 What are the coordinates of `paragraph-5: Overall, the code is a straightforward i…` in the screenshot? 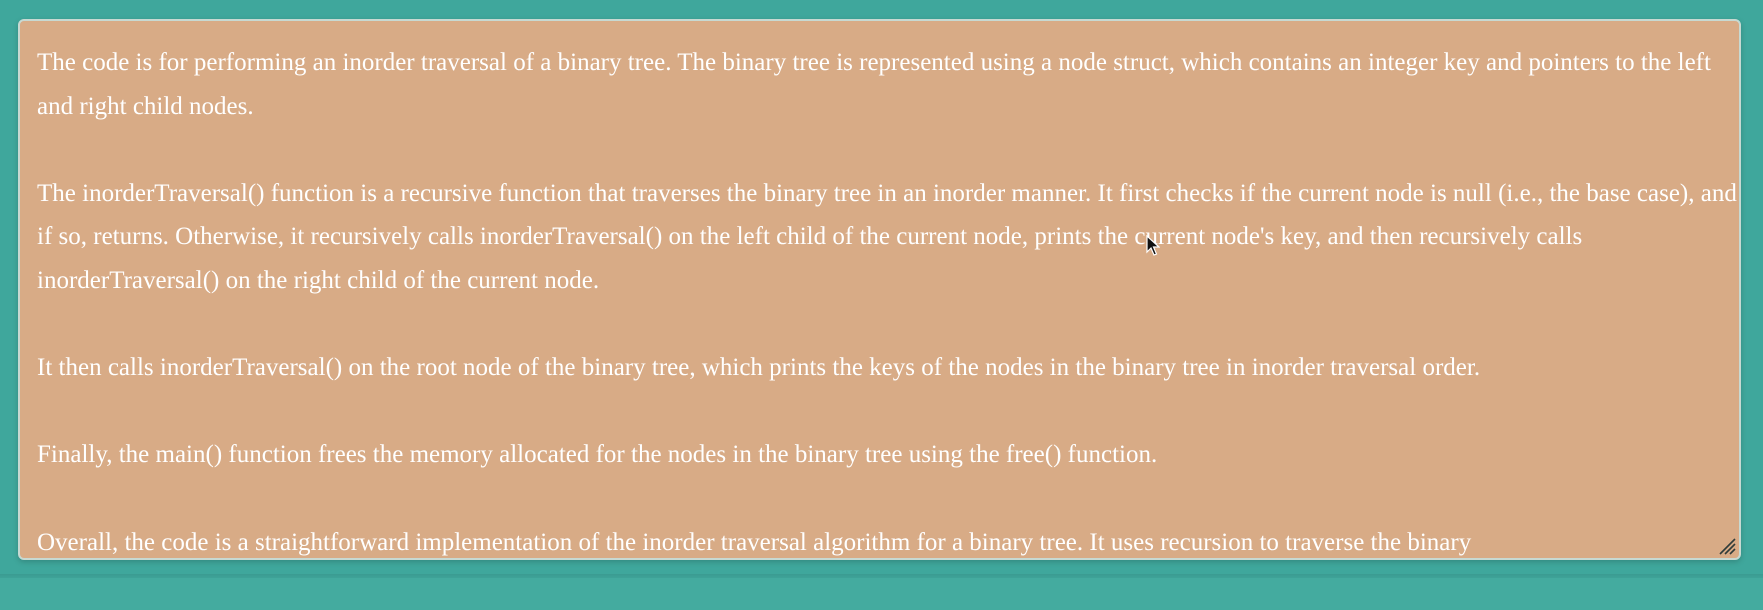 It's located at (754, 542).